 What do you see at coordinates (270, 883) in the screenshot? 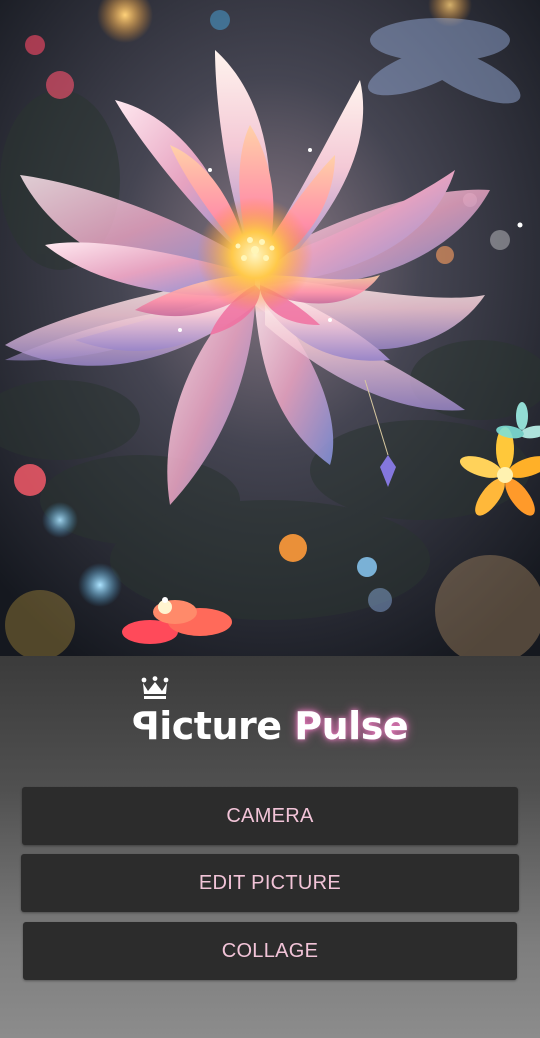
I see `edit-picture-button: EDIT PICTURE` at bounding box center [270, 883].